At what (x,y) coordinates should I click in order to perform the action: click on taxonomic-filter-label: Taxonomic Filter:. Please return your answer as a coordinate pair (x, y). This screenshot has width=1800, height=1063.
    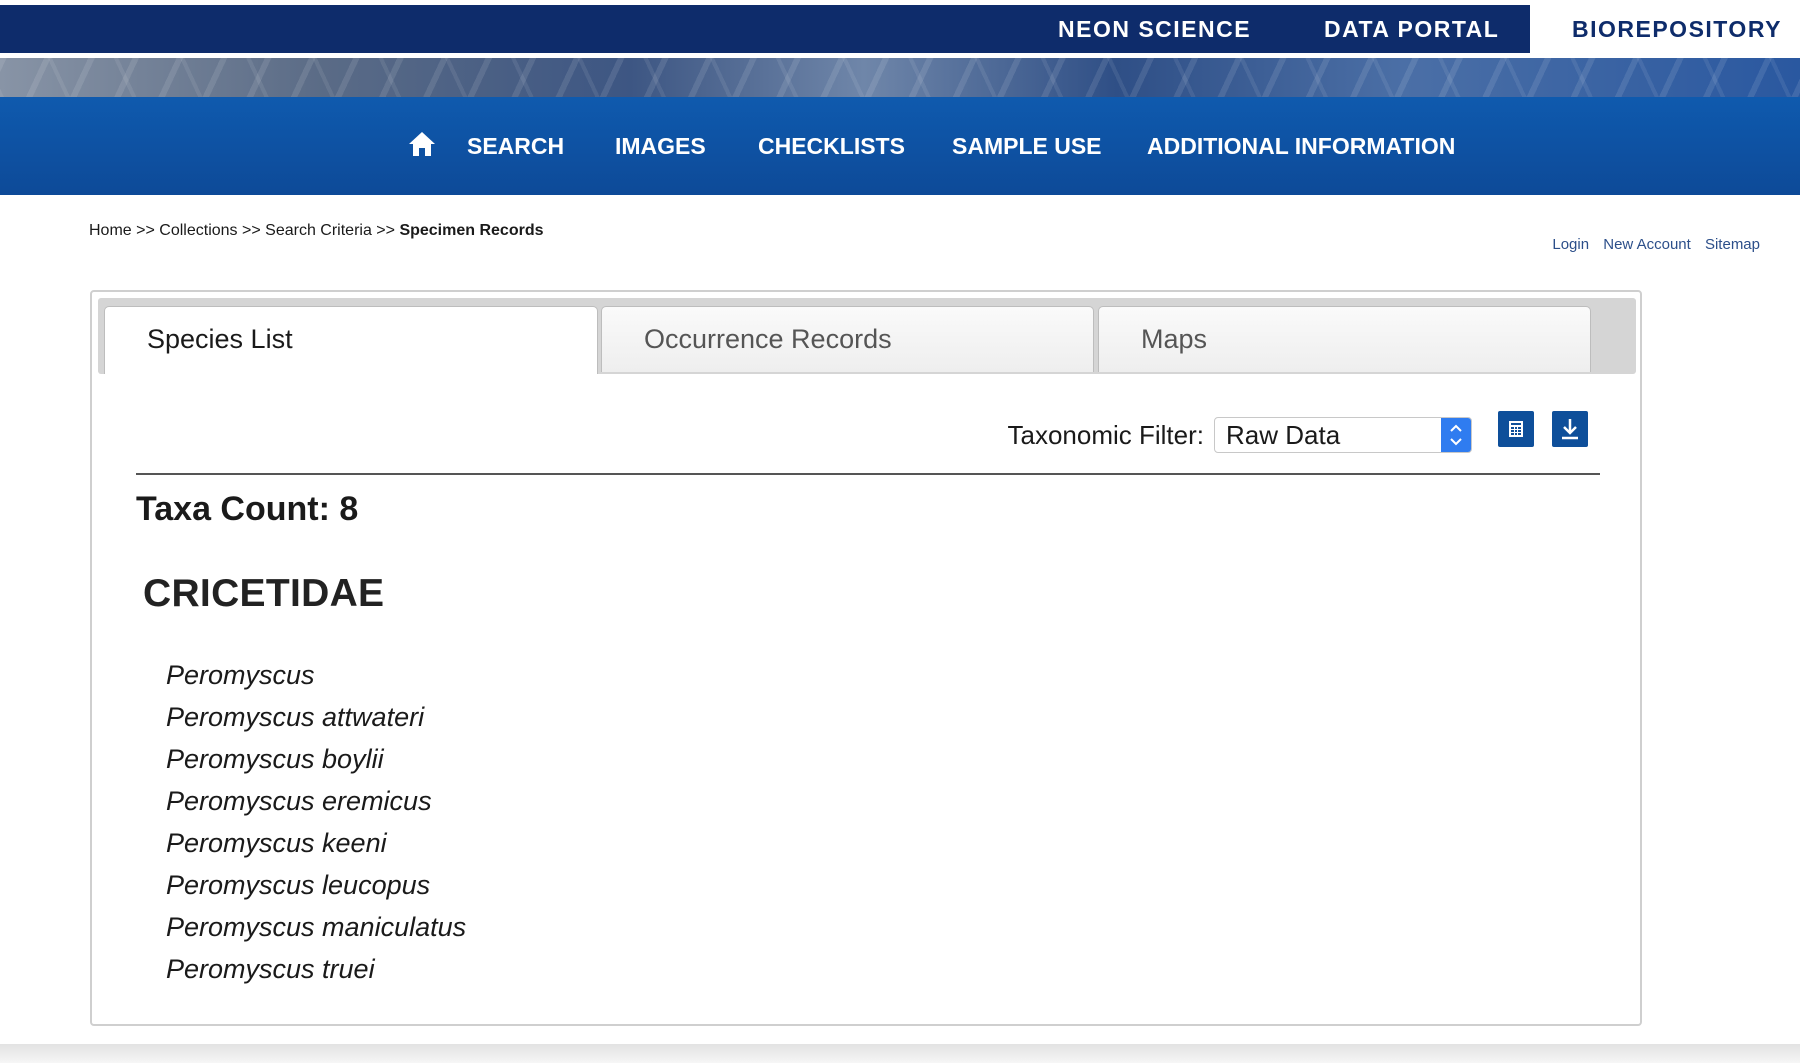
    Looking at the image, I should click on (1106, 435).